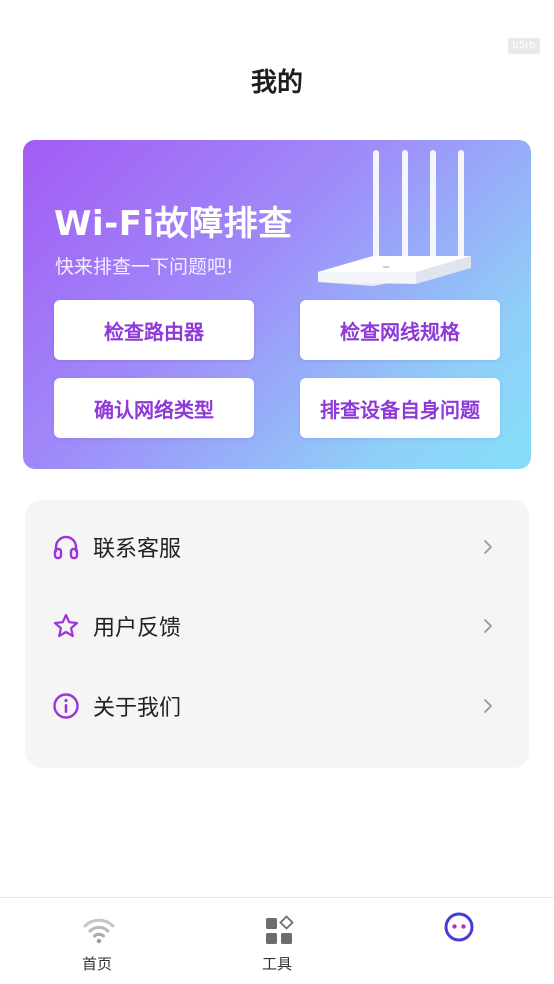 This screenshot has width=554, height=984. What do you see at coordinates (66, 625) in the screenshot?
I see `star-icon` at bounding box center [66, 625].